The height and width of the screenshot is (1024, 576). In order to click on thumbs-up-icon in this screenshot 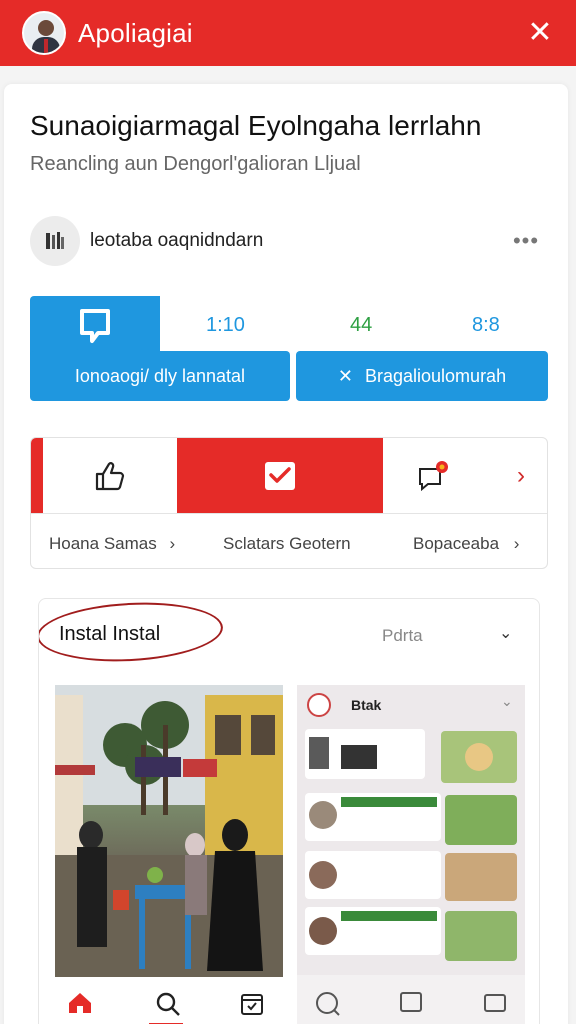, I will do `click(110, 475)`.